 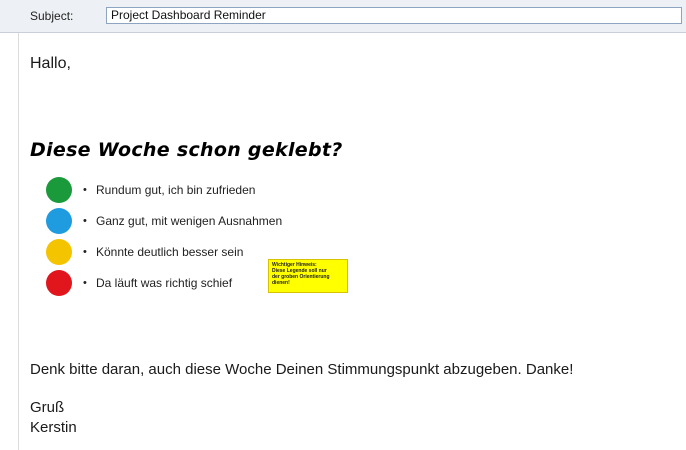 What do you see at coordinates (170, 252) in the screenshot?
I see `legend-label: Könnte deutlich besser sein` at bounding box center [170, 252].